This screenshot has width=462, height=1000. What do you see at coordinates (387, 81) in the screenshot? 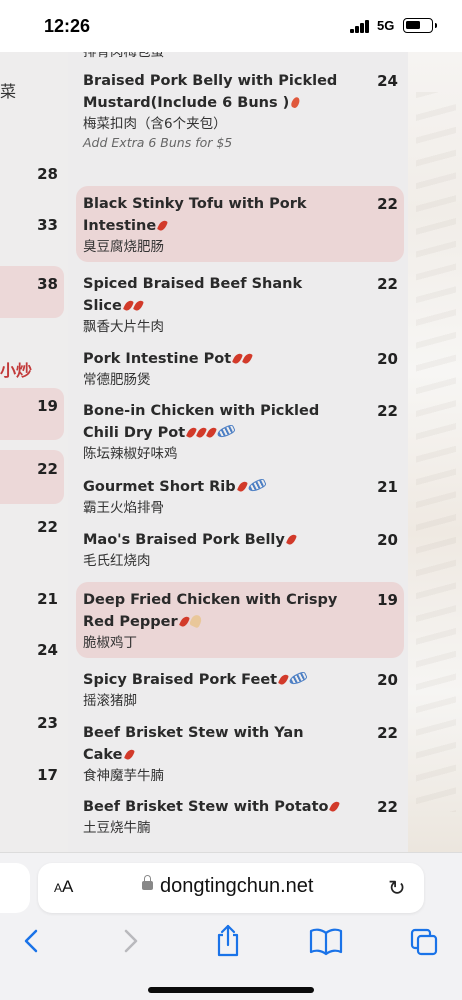
I see `item-price: 24` at bounding box center [387, 81].